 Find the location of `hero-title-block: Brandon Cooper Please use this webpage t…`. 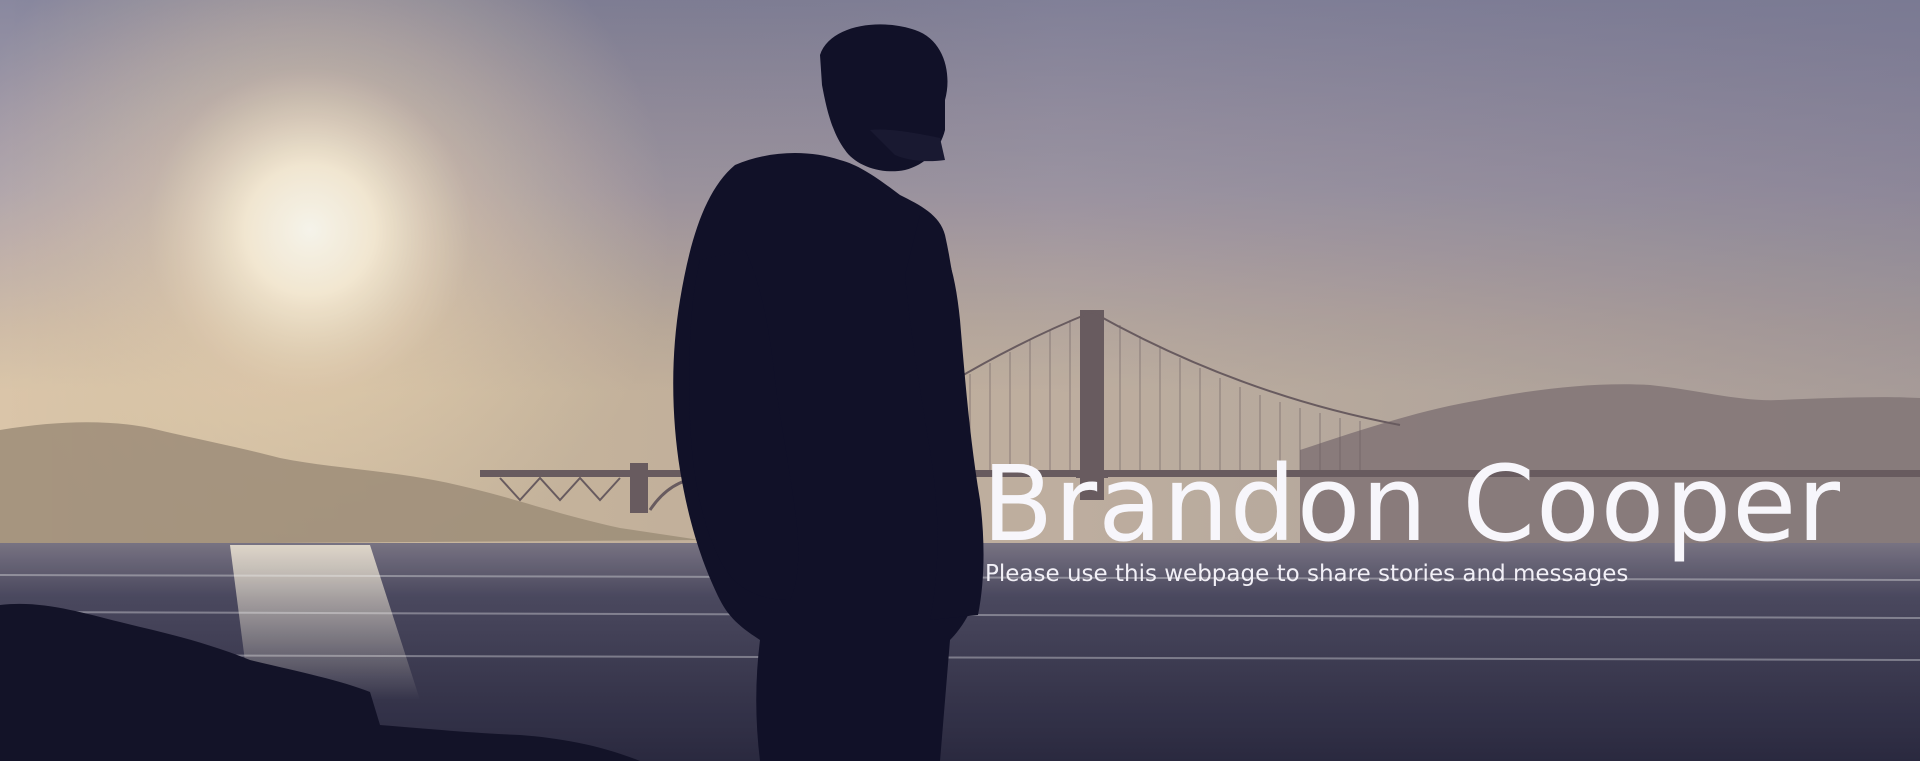

hero-title-block: Brandon Cooper Please use this webpage t… is located at coordinates (1411, 519).